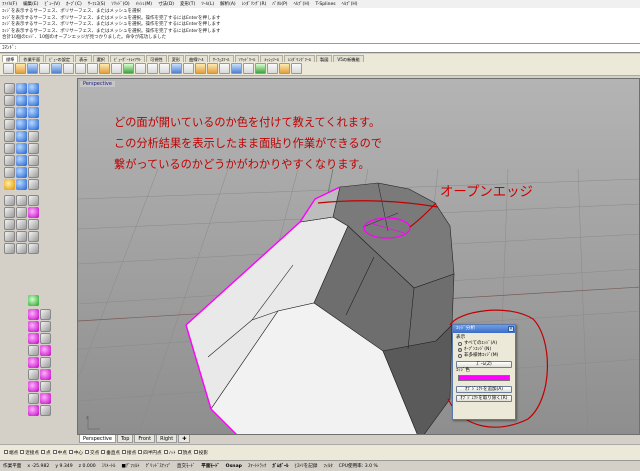 The width and height of the screenshot is (640, 471). What do you see at coordinates (21, 184) in the screenshot?
I see `split-icon` at bounding box center [21, 184].